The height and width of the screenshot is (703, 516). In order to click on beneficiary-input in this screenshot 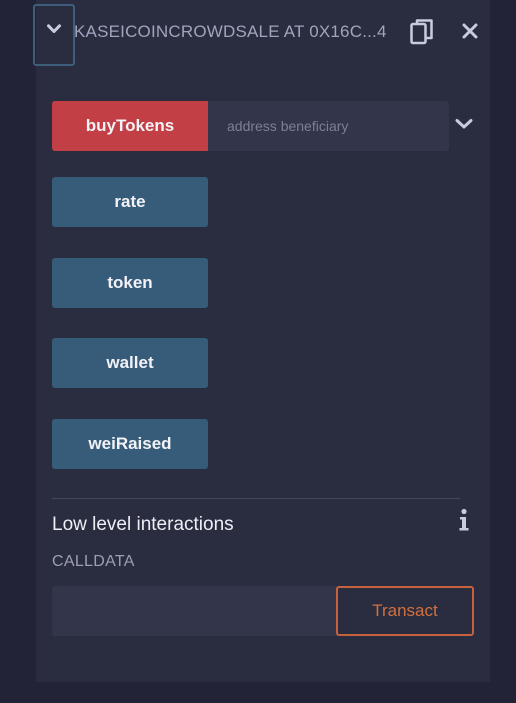, I will do `click(328, 126)`.